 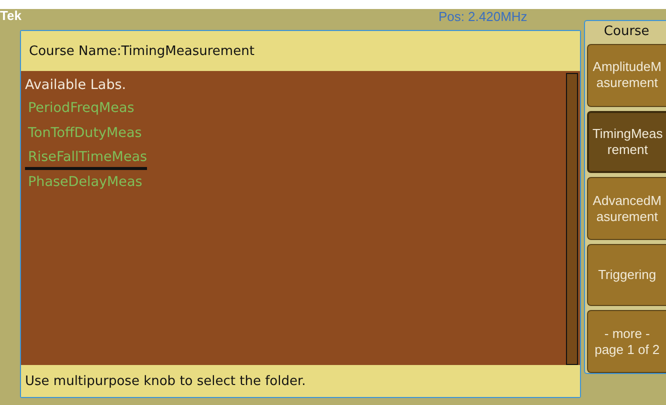 What do you see at coordinates (11, 15) in the screenshot?
I see `brand-label: Tek` at bounding box center [11, 15].